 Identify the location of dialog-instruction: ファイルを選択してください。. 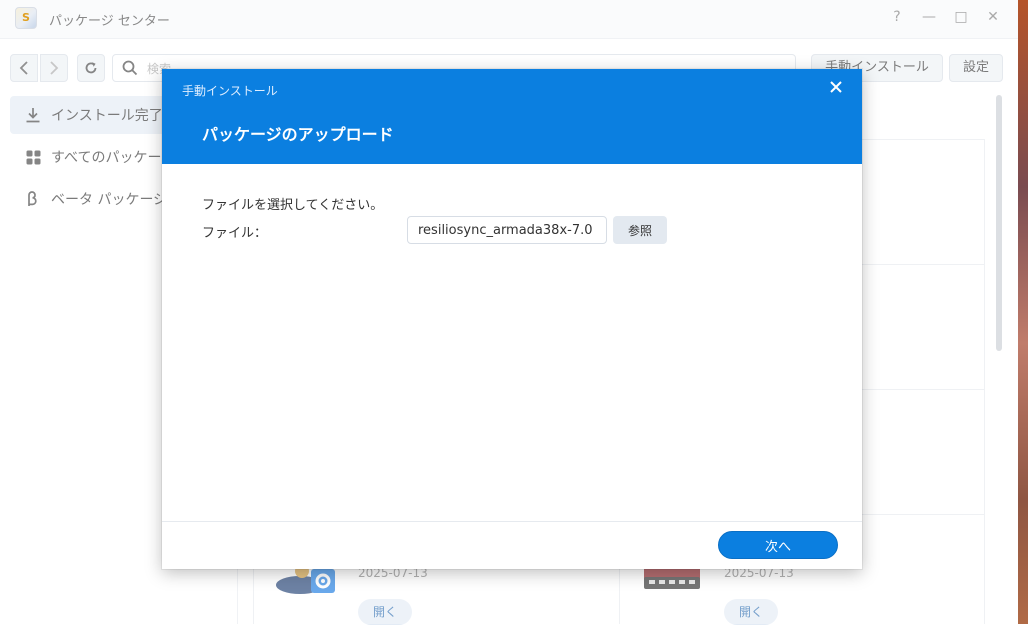
(293, 205).